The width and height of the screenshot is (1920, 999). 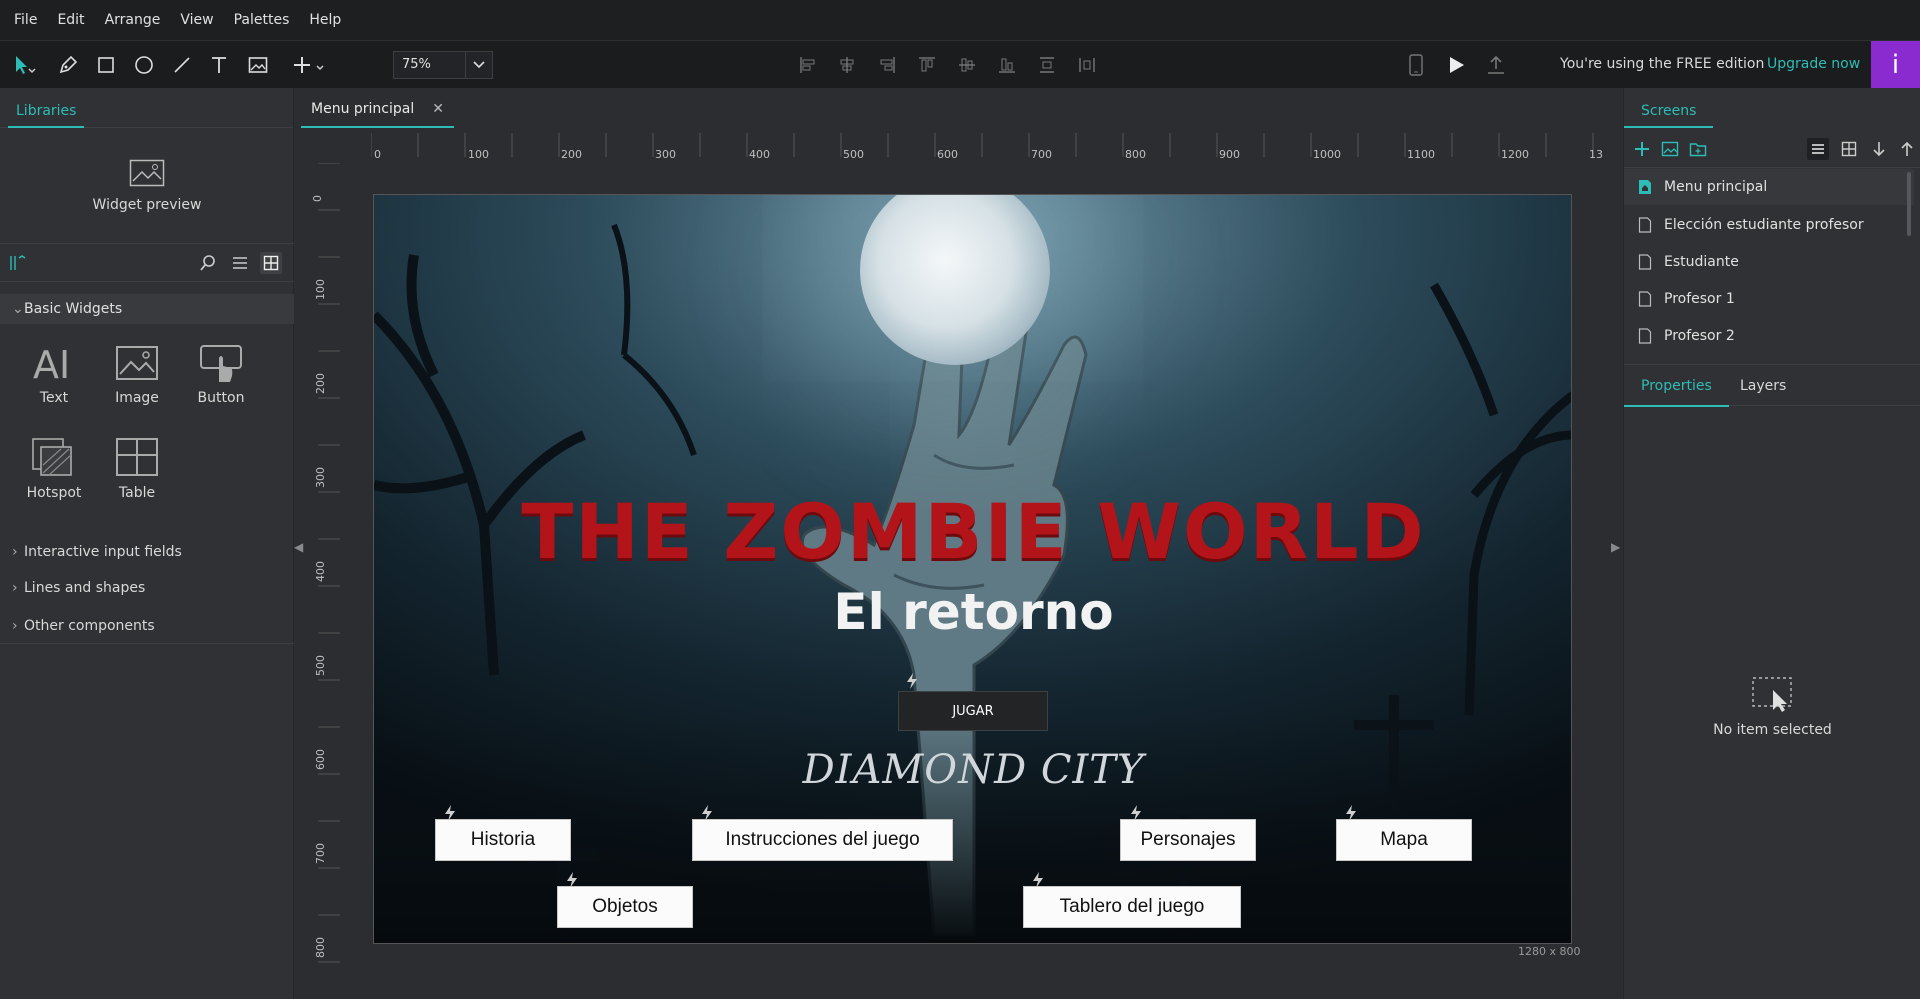 What do you see at coordinates (1132, 907) in the screenshot?
I see `tablero-button: Tablero del juego` at bounding box center [1132, 907].